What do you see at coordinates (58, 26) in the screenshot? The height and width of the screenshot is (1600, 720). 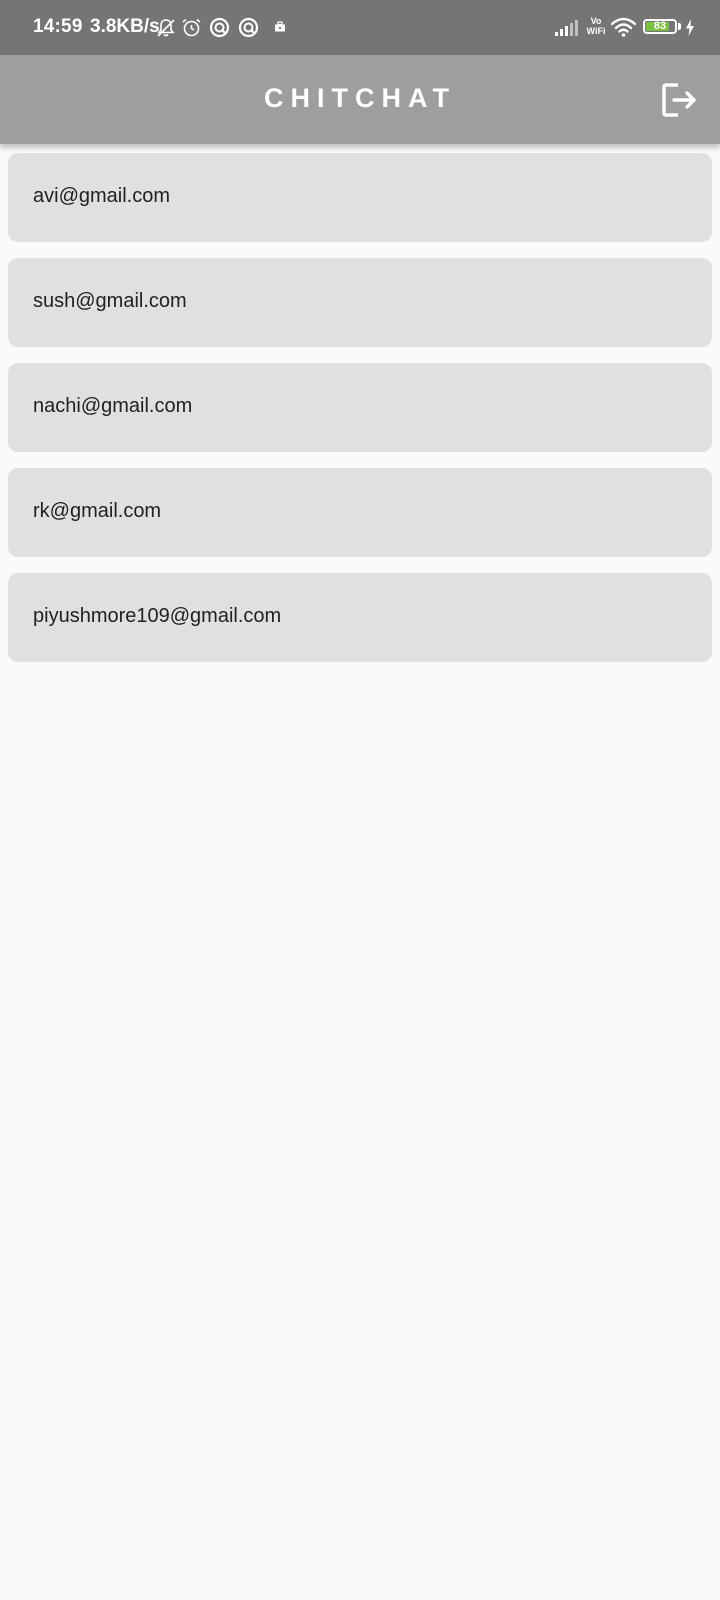 I see `status-time: 14:59` at bounding box center [58, 26].